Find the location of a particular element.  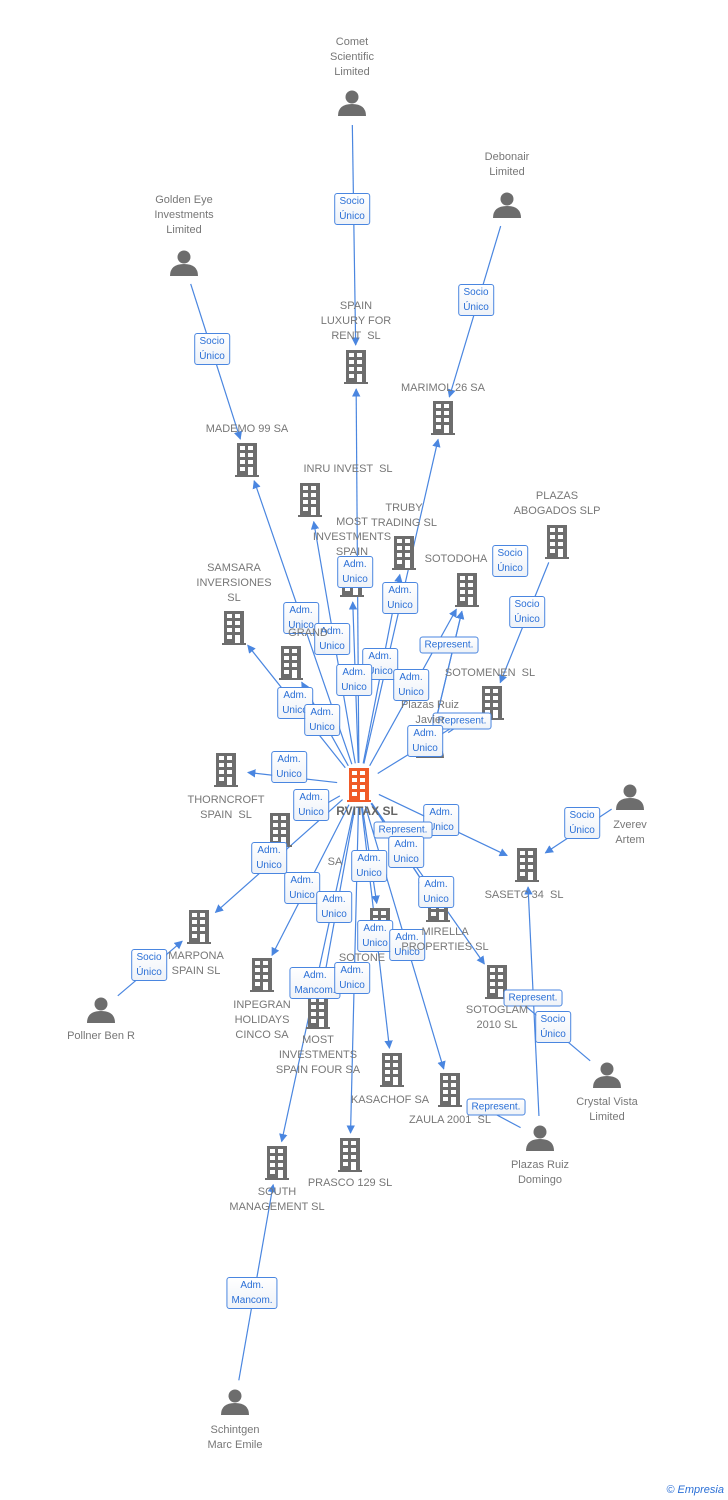

node-label: SAMSARA INVERSIONES SL is located at coordinates (233, 583).